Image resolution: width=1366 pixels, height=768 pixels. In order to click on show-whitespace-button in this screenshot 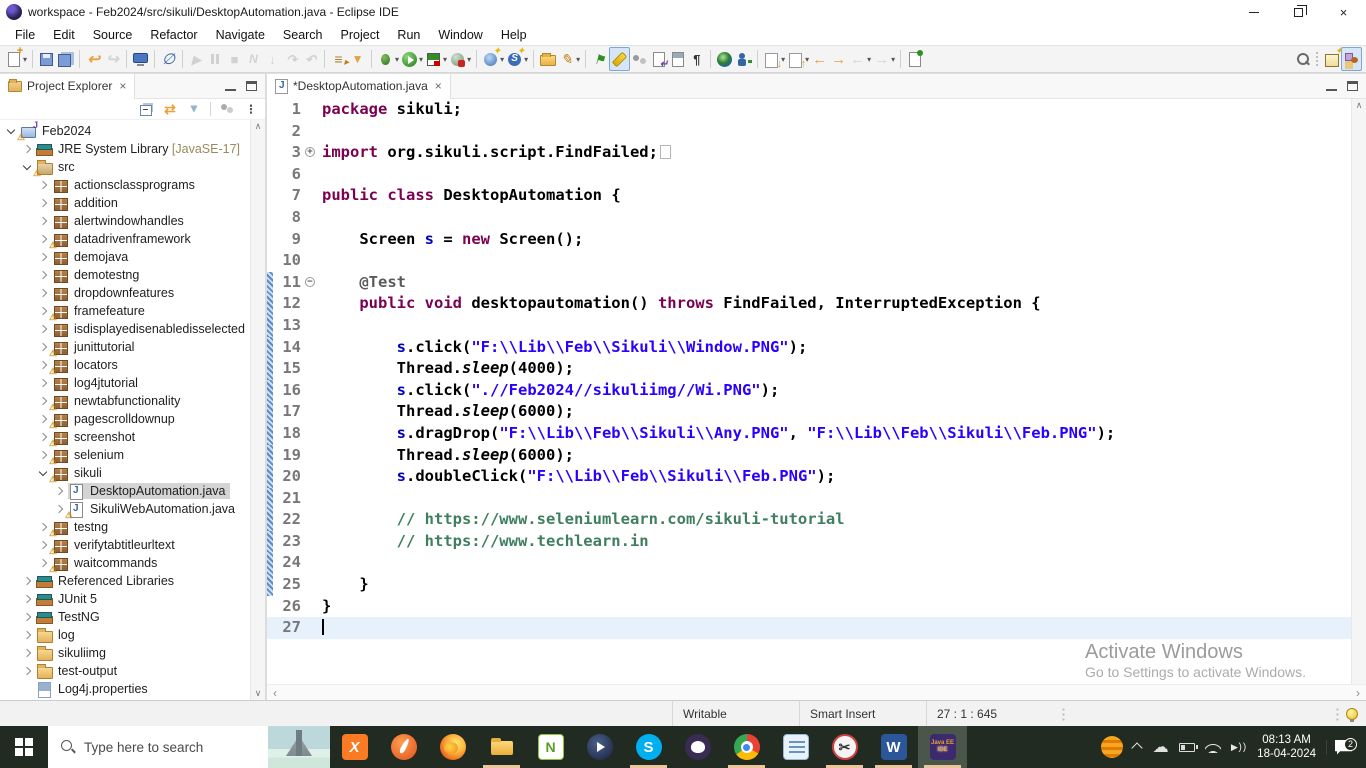, I will do `click(696, 59)`.